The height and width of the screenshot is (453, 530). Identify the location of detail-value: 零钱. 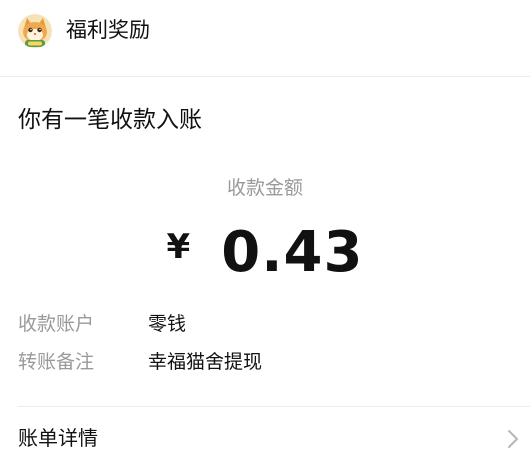
(167, 324).